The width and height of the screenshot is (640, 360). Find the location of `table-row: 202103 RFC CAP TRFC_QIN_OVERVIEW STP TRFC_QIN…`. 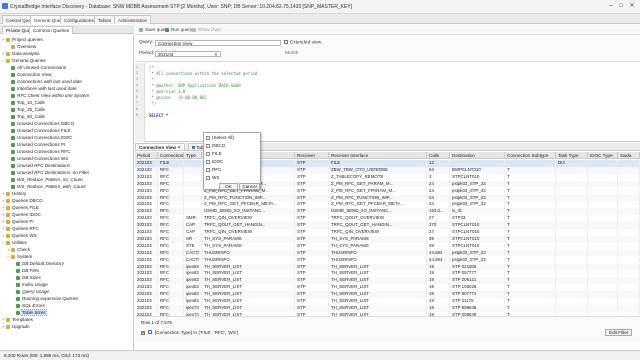

table-row: 202103 RFC CAP TRFC_QIN_OVERVIEW STP TRFC_QIN… is located at coordinates (387, 232).